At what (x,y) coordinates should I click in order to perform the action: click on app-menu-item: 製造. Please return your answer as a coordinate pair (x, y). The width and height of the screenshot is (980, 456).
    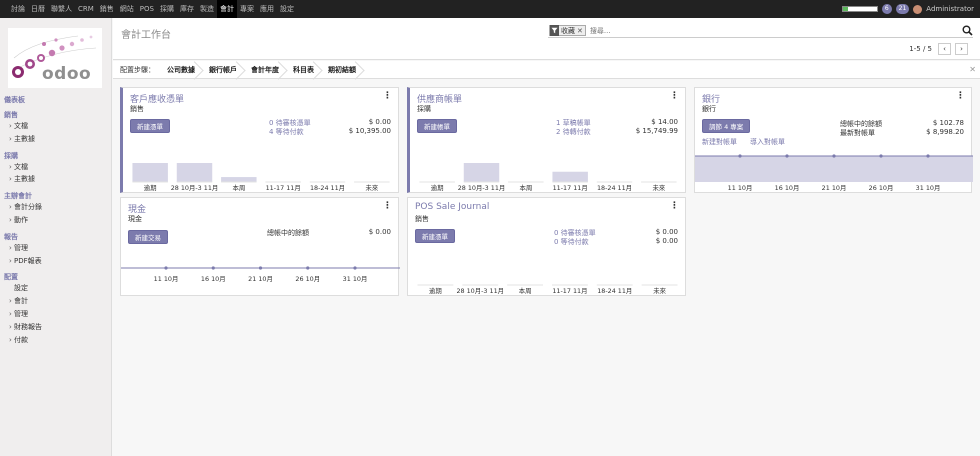
    Looking at the image, I should click on (207, 9).